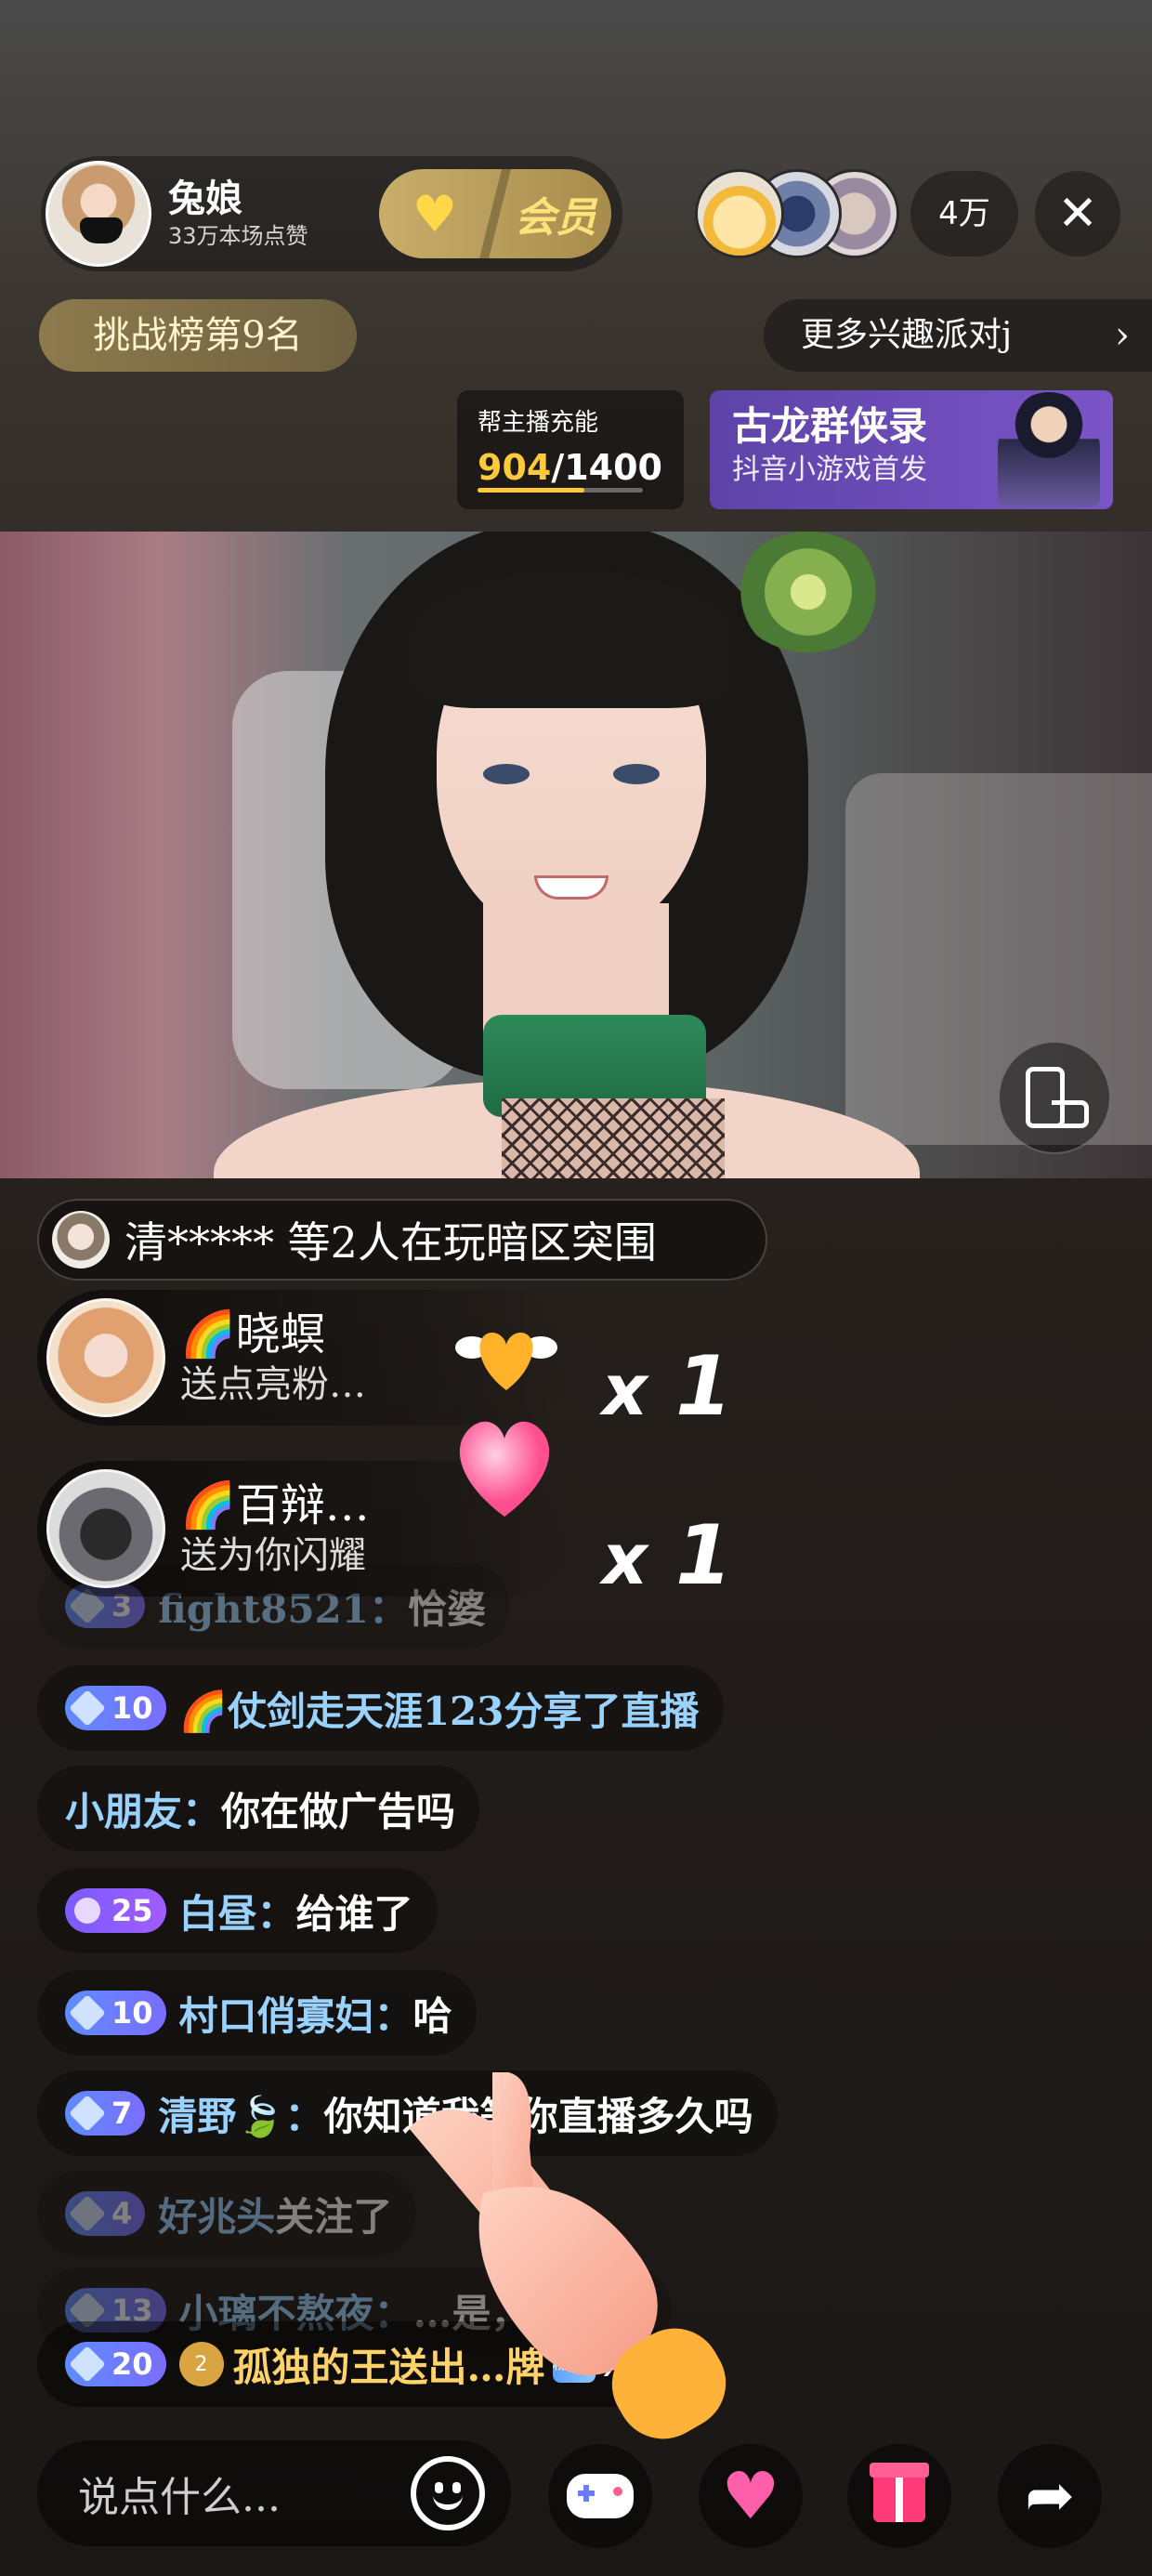  I want to click on chat-message: 10 村口俏寡妇： 哈, so click(257, 2013).